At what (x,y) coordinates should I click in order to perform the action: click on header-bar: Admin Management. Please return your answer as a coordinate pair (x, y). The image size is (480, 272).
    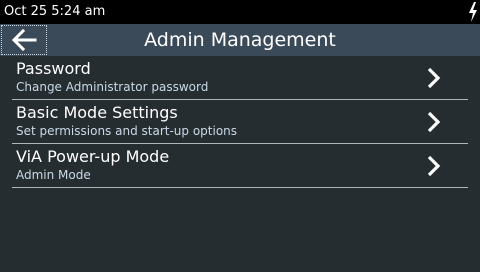
    Looking at the image, I should click on (240, 40).